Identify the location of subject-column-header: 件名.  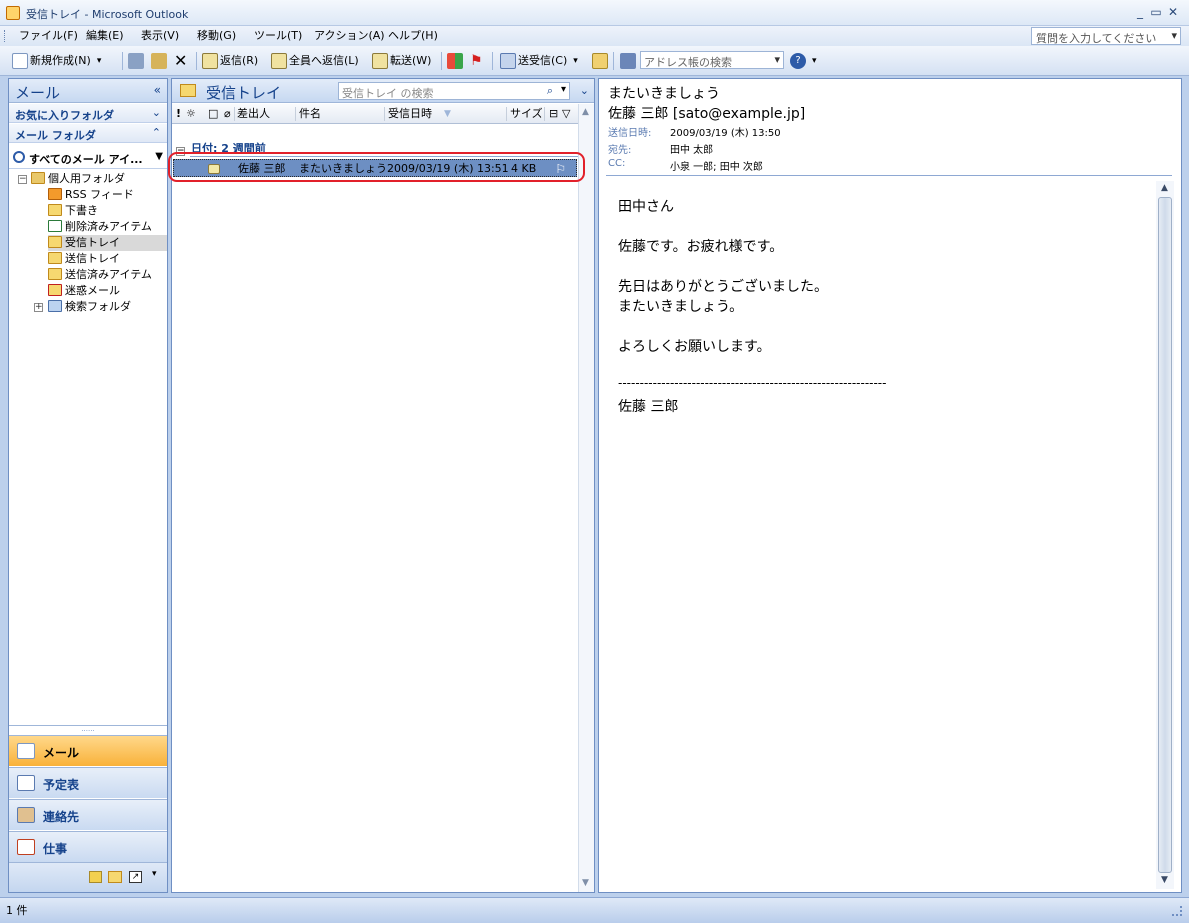
(310, 114).